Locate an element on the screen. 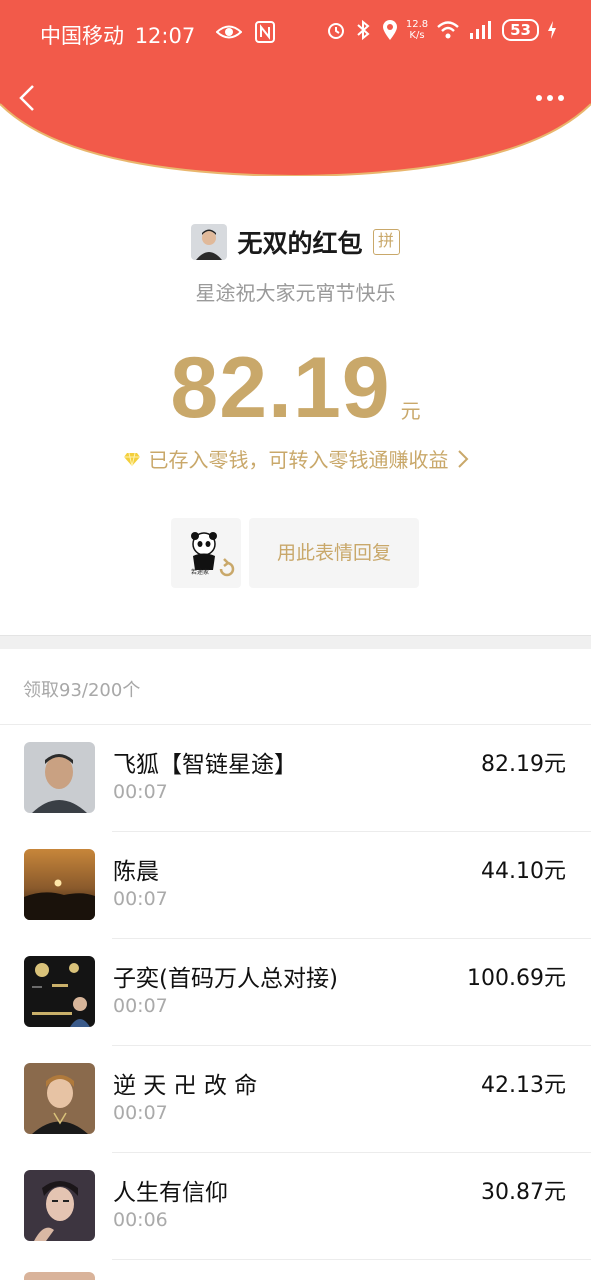 The image size is (591, 1280). chevron-right-icon is located at coordinates (462, 458).